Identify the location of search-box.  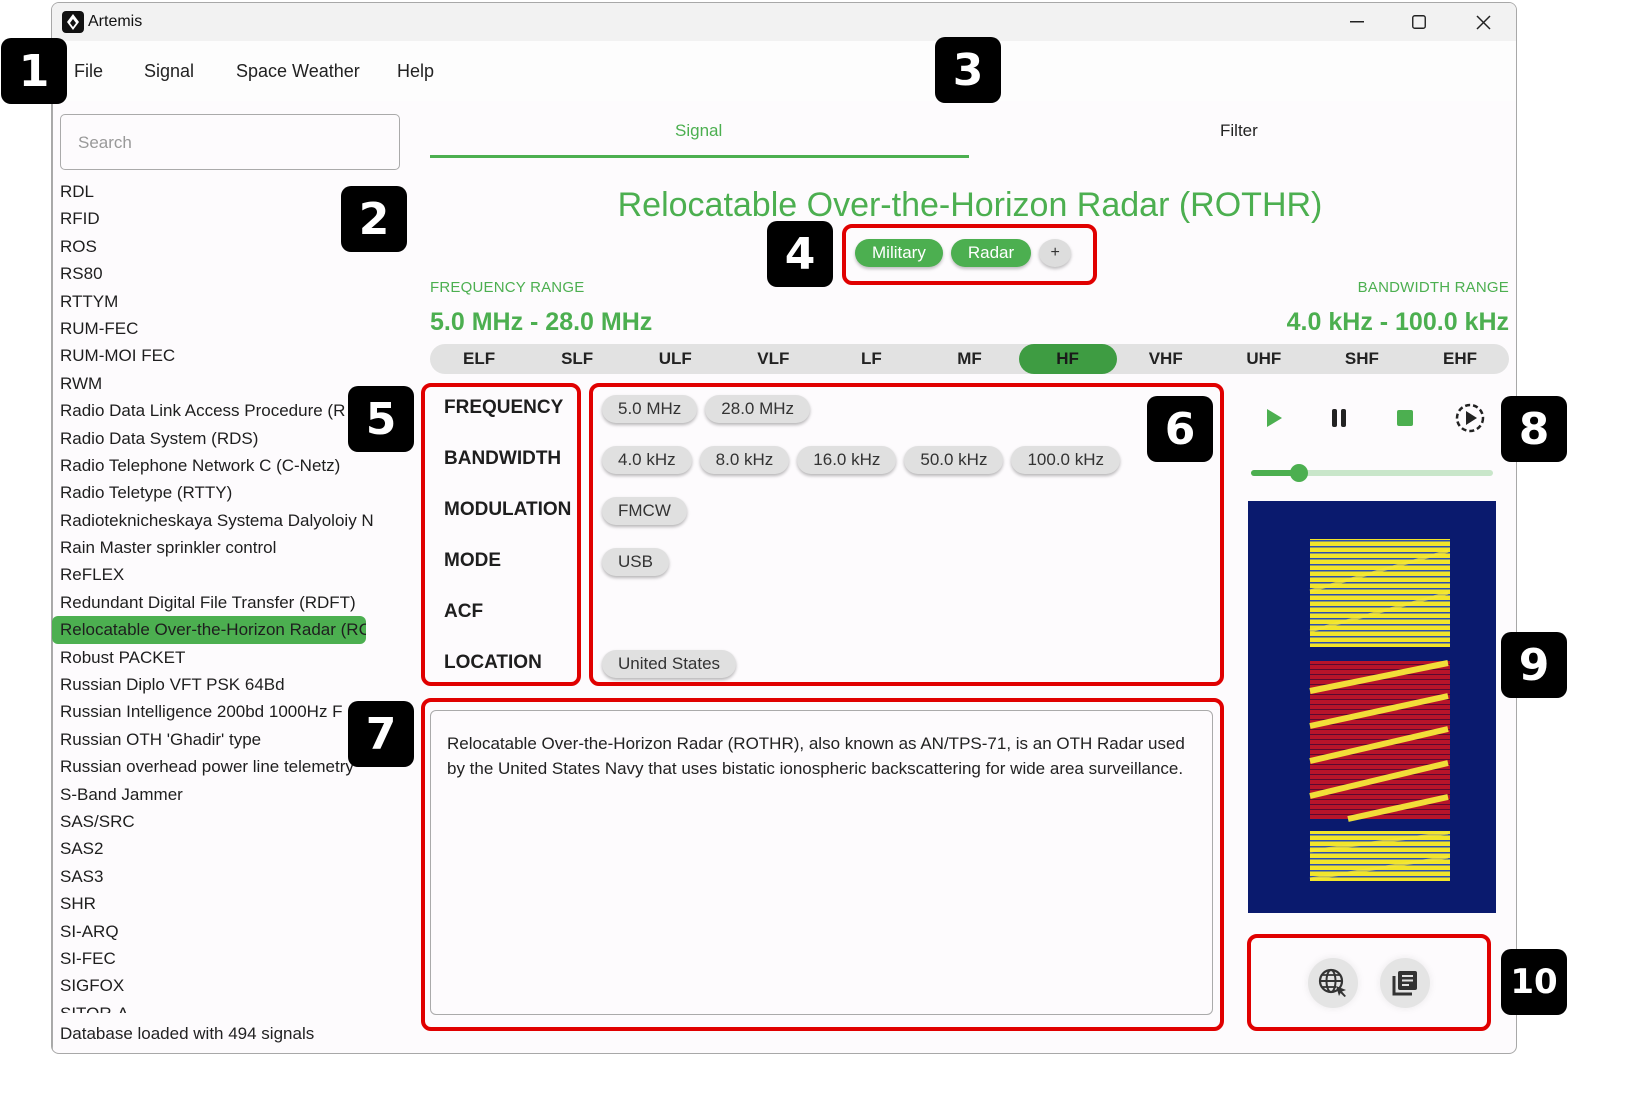
(230, 142).